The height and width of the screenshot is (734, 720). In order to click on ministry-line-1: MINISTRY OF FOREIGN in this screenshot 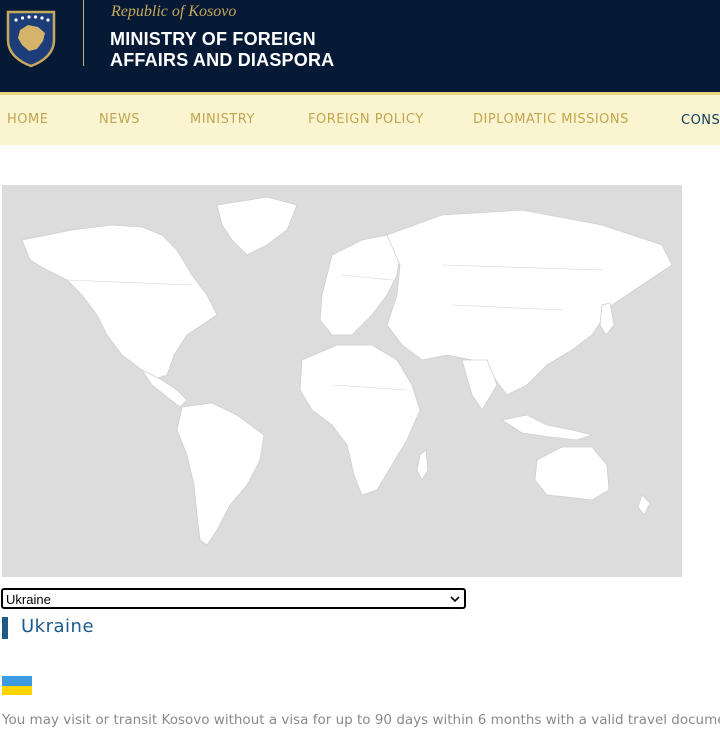, I will do `click(213, 39)`.